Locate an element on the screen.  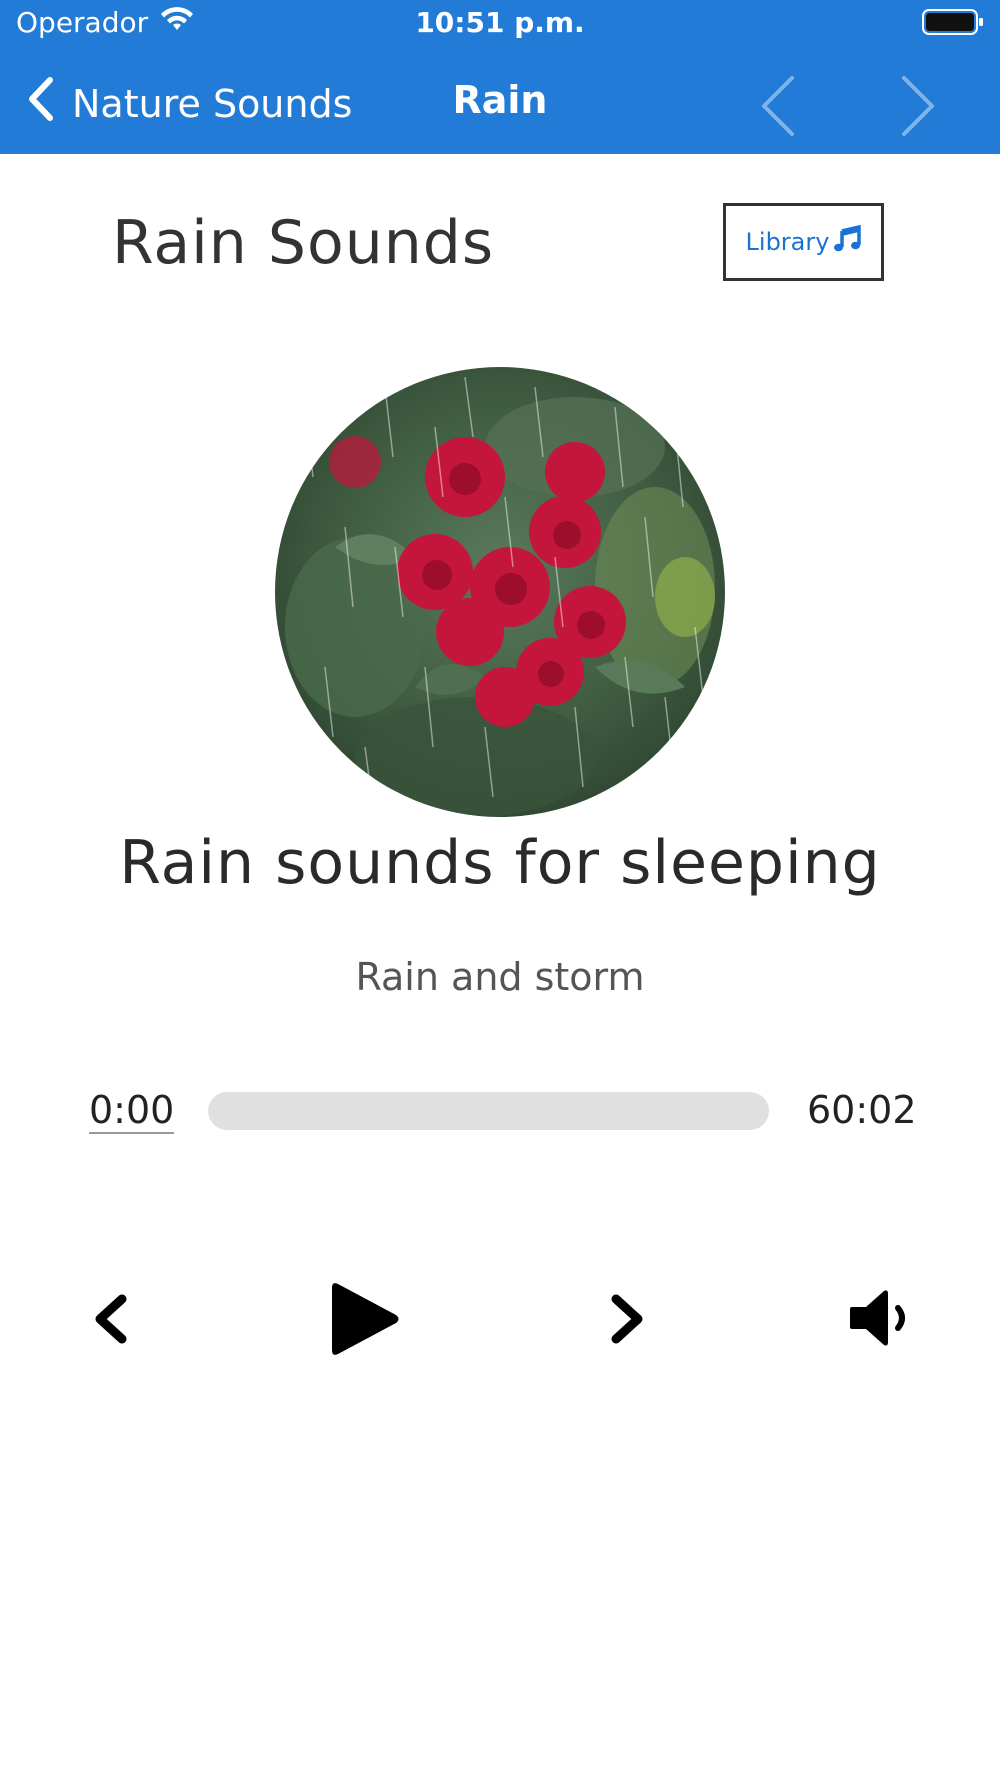
top-bar: Operador 10:51 p.m. Nature Sounds Rain is located at coordinates (500, 77).